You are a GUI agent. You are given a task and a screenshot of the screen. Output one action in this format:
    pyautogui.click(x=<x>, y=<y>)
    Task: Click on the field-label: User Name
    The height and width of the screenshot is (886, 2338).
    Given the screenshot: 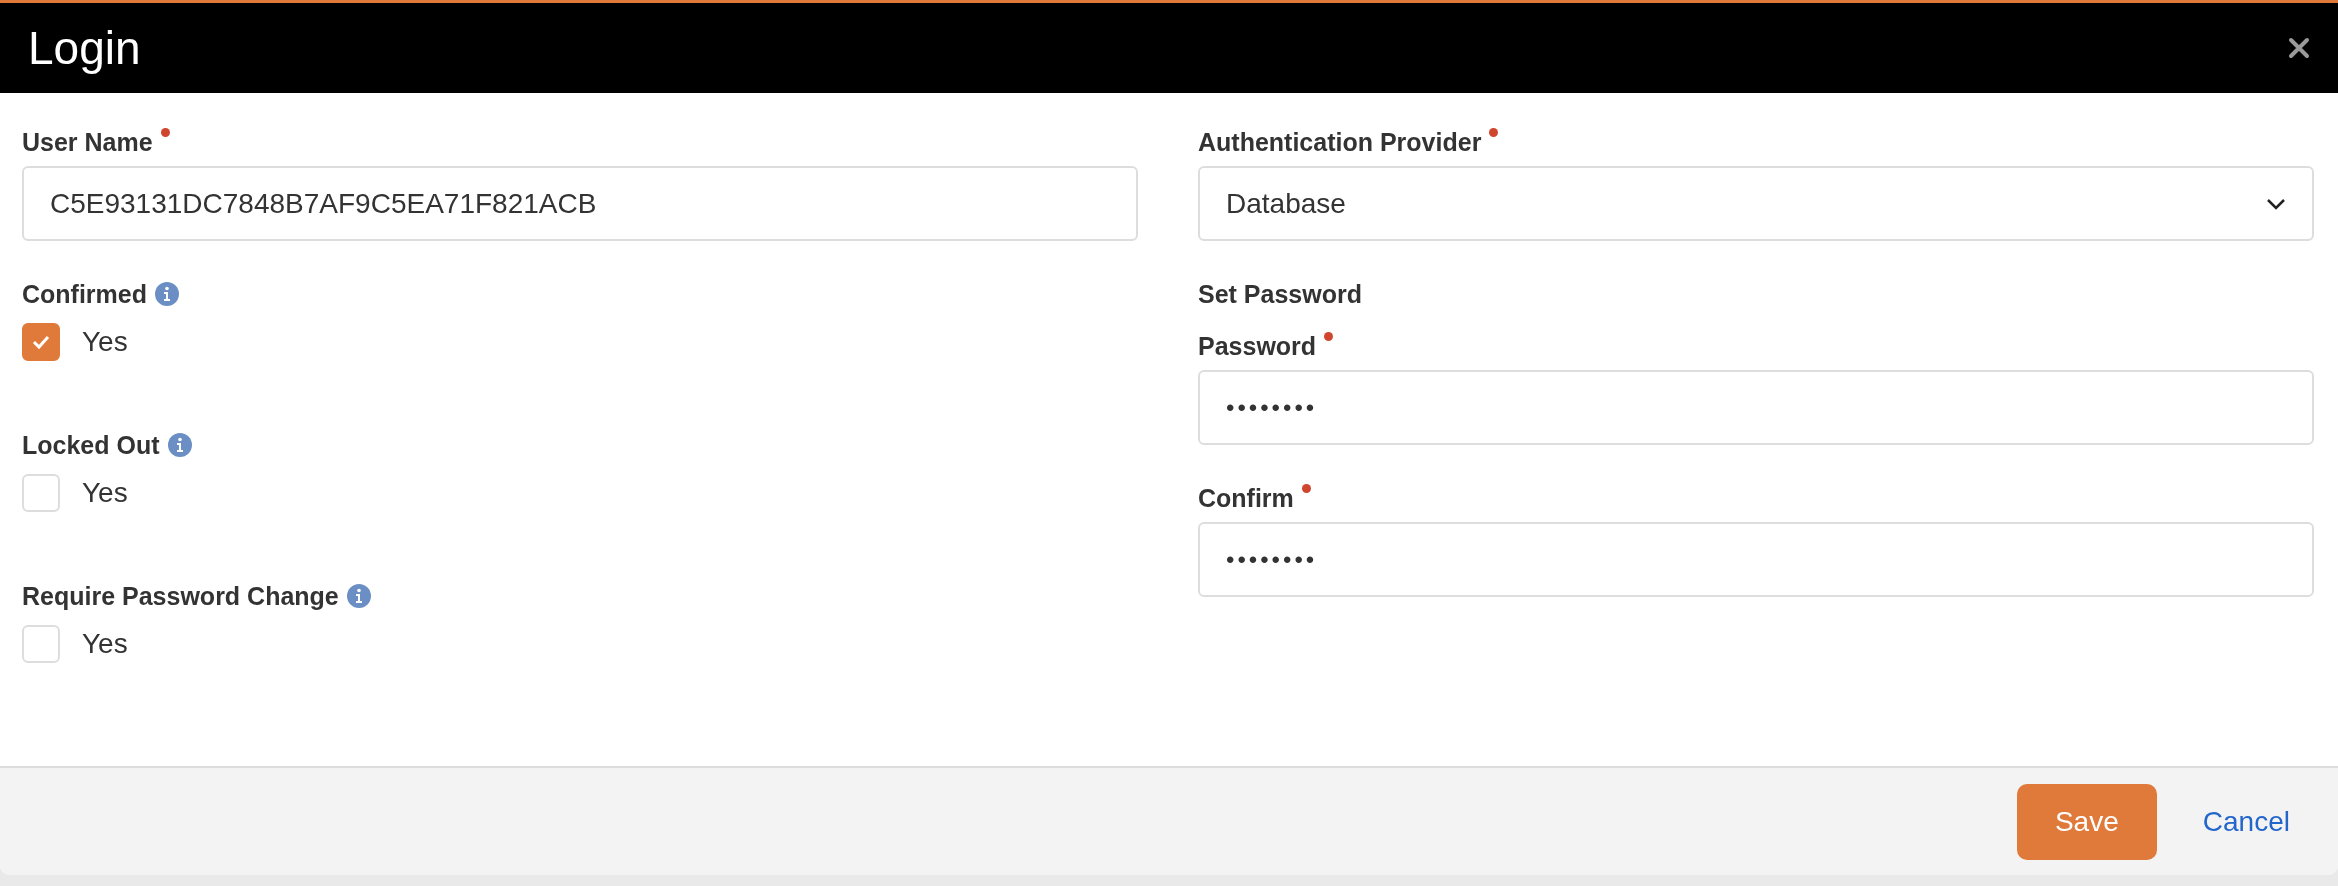 What is the action you would take?
    pyautogui.click(x=87, y=142)
    